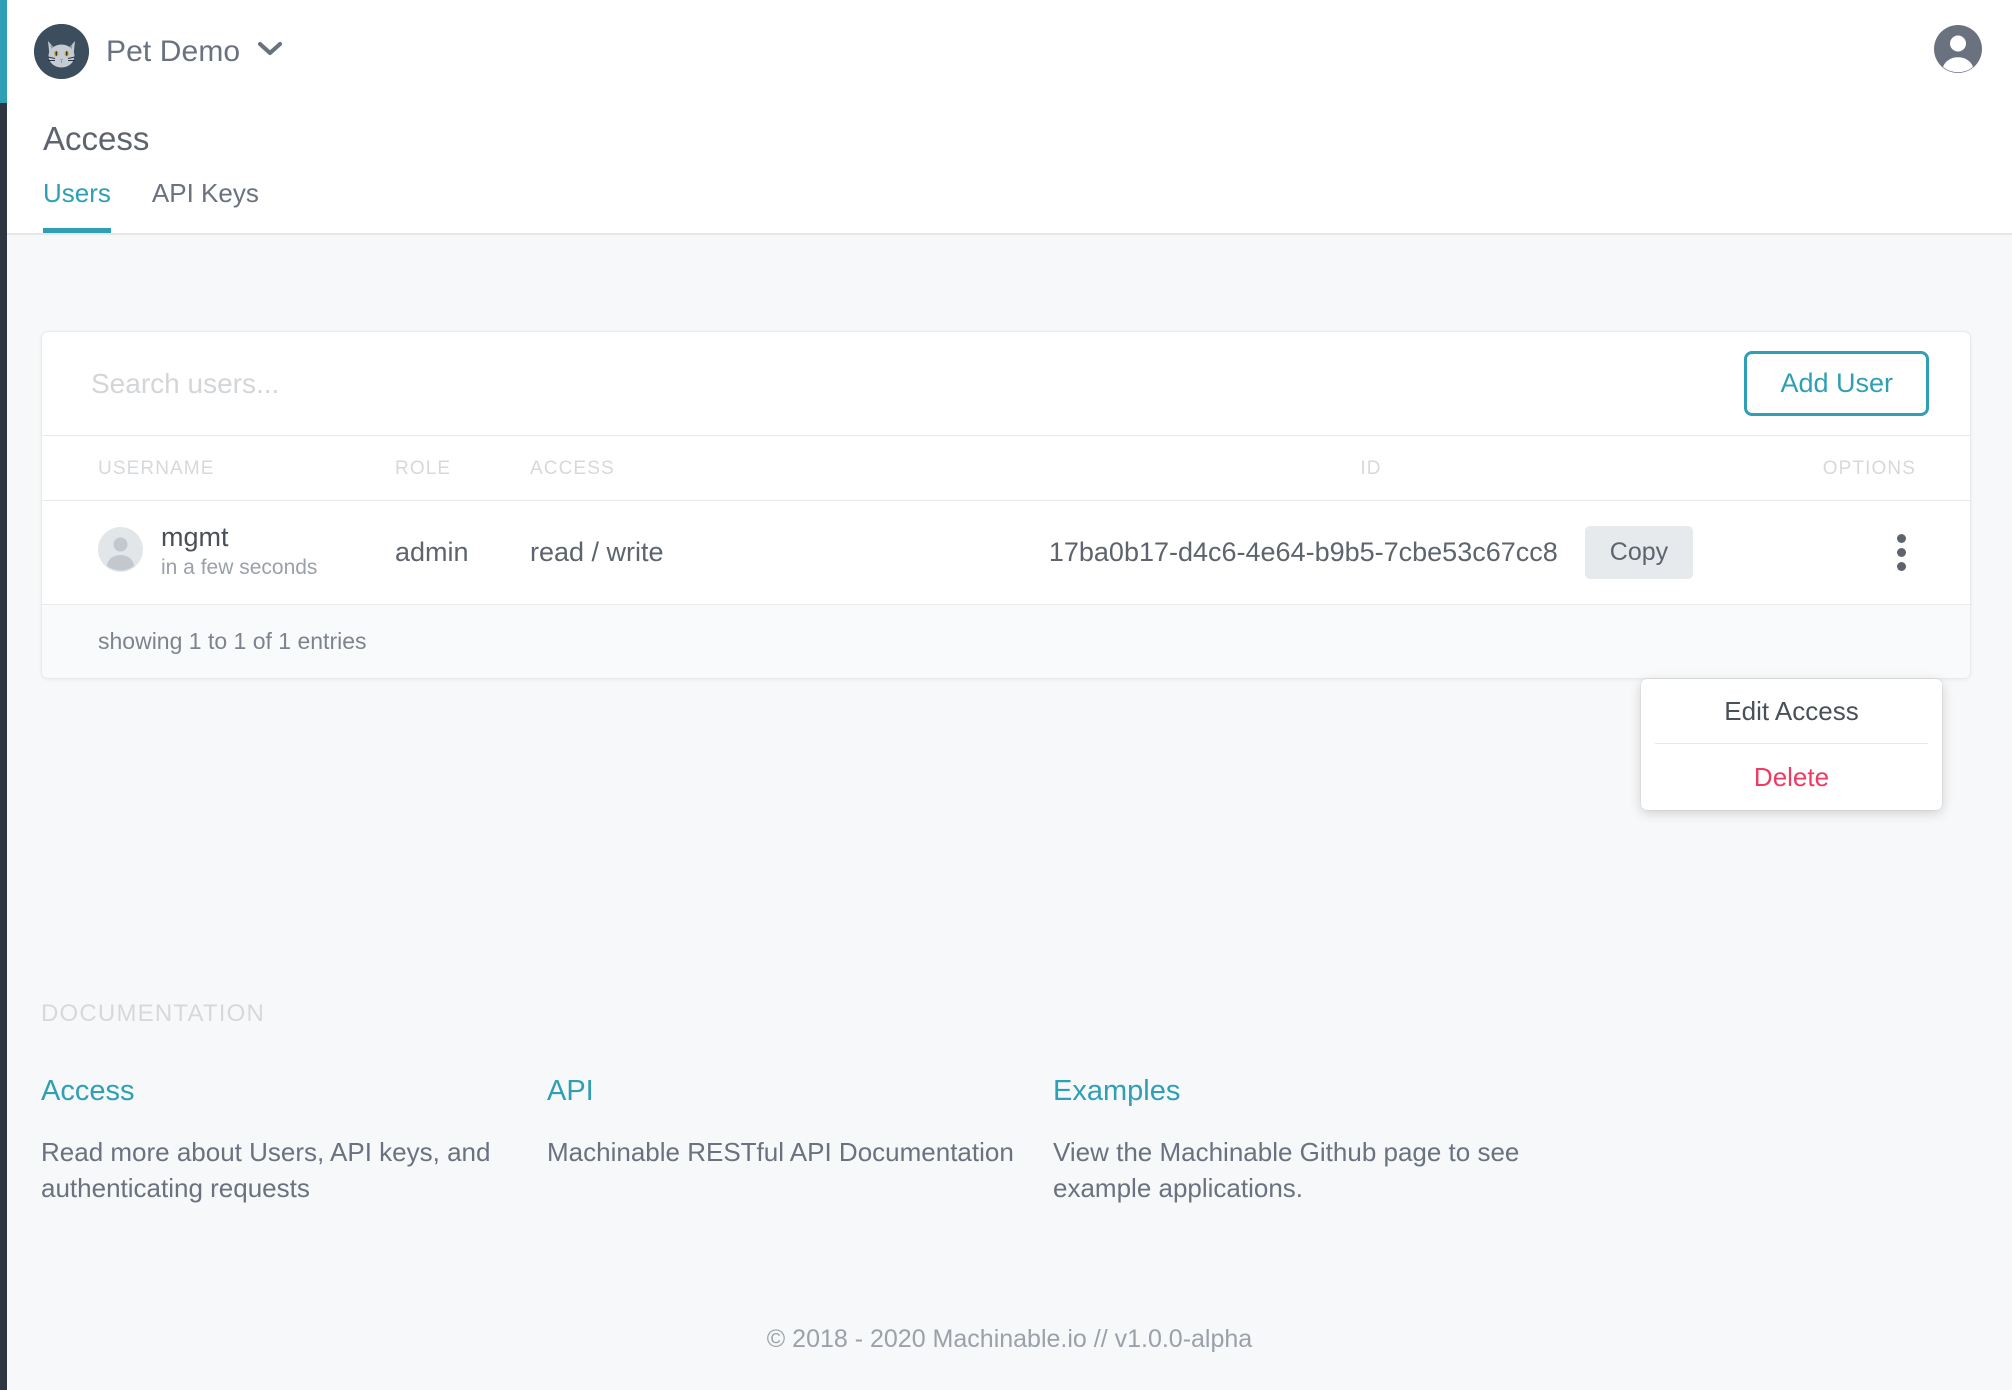 This screenshot has height=1390, width=2012. I want to click on copy-id-button: Copy, so click(1639, 552).